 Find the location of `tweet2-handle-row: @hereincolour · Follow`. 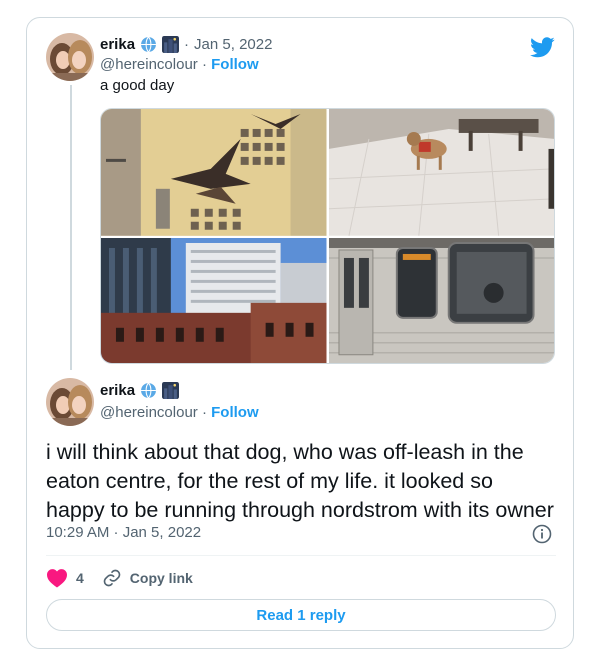

tweet2-handle-row: @hereincolour · Follow is located at coordinates (179, 412).